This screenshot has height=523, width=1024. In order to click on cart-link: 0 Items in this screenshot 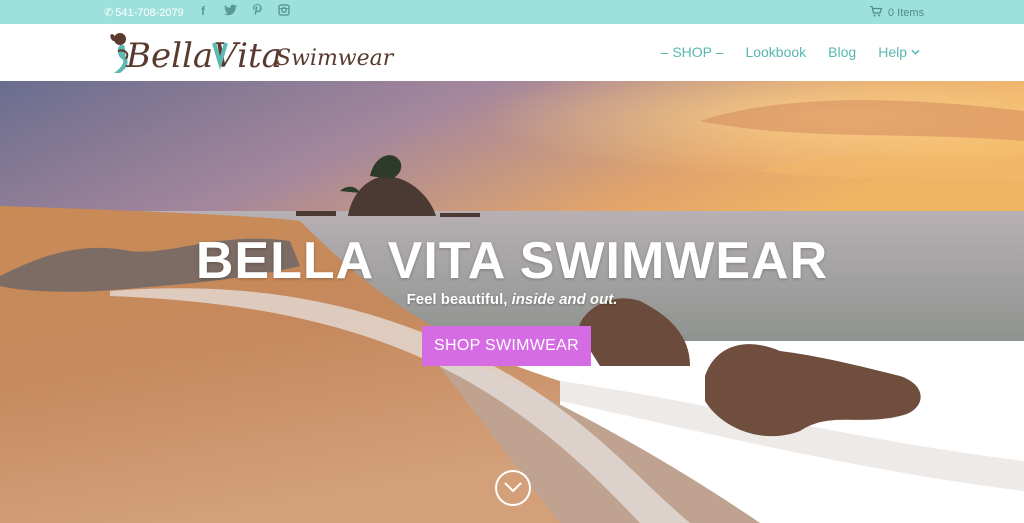, I will do `click(897, 12)`.